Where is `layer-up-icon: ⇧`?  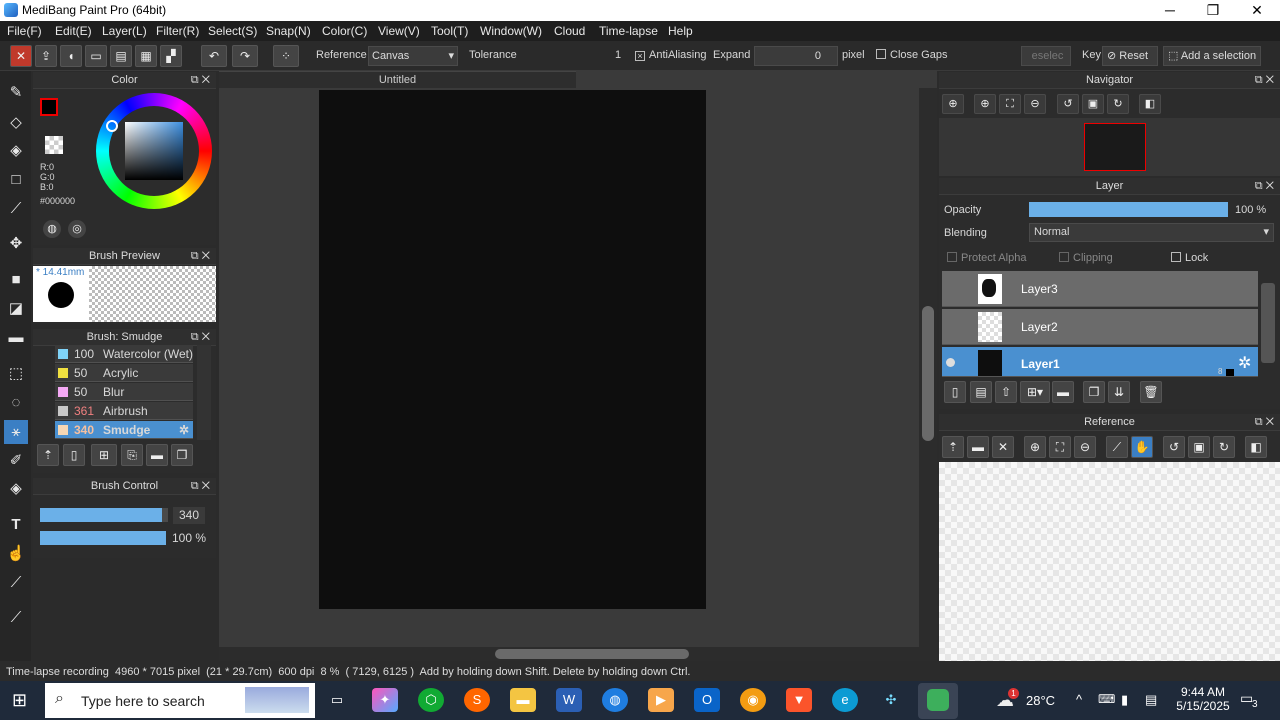 layer-up-icon: ⇧ is located at coordinates (1006, 392).